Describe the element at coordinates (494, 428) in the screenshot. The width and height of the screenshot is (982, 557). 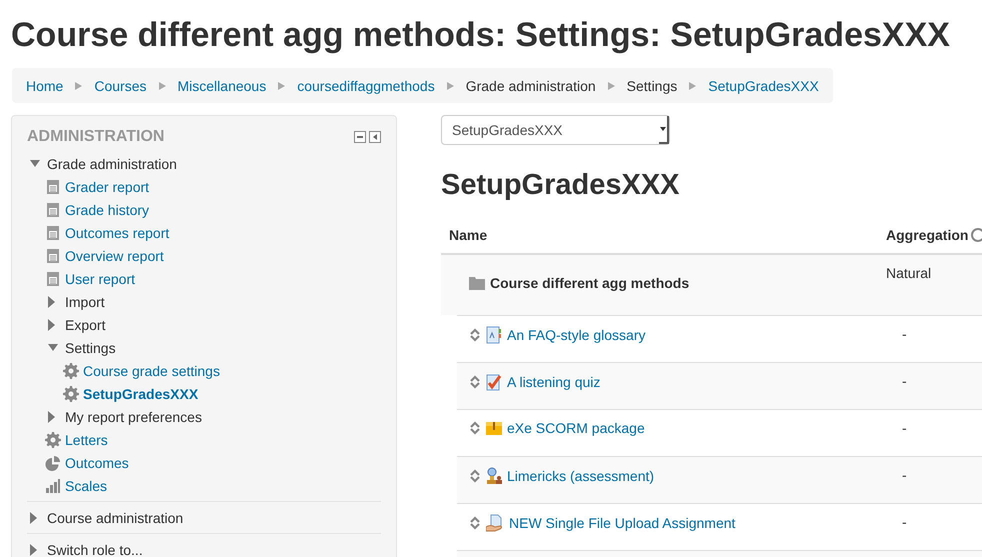
I see `package-icon` at that location.